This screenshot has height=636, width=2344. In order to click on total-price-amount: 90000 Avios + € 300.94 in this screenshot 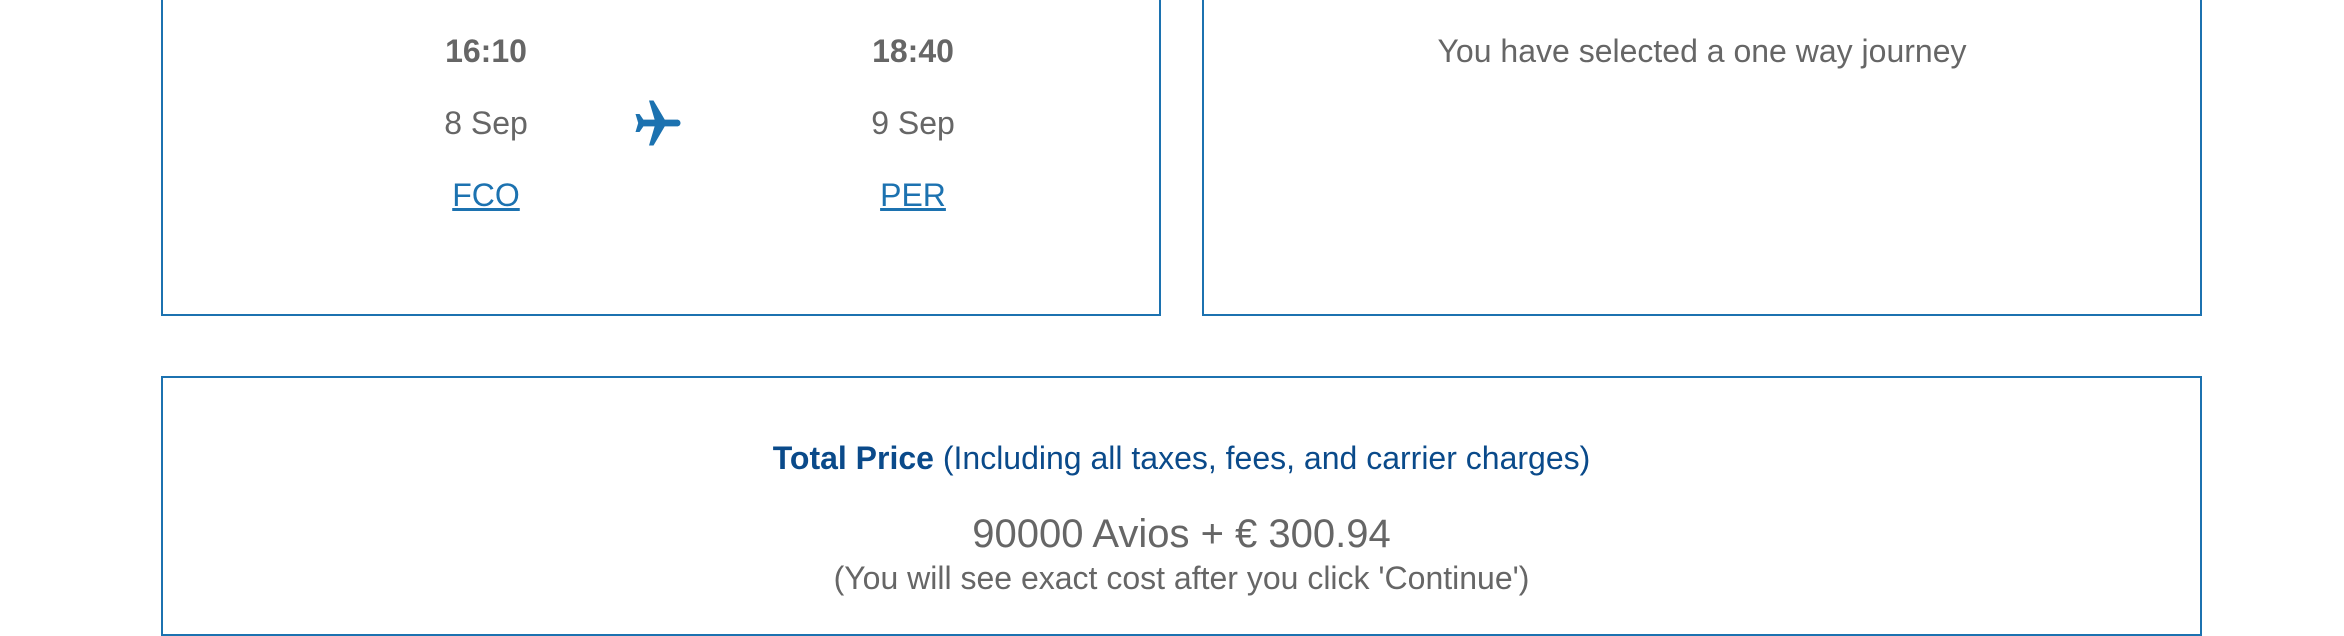, I will do `click(1181, 534)`.